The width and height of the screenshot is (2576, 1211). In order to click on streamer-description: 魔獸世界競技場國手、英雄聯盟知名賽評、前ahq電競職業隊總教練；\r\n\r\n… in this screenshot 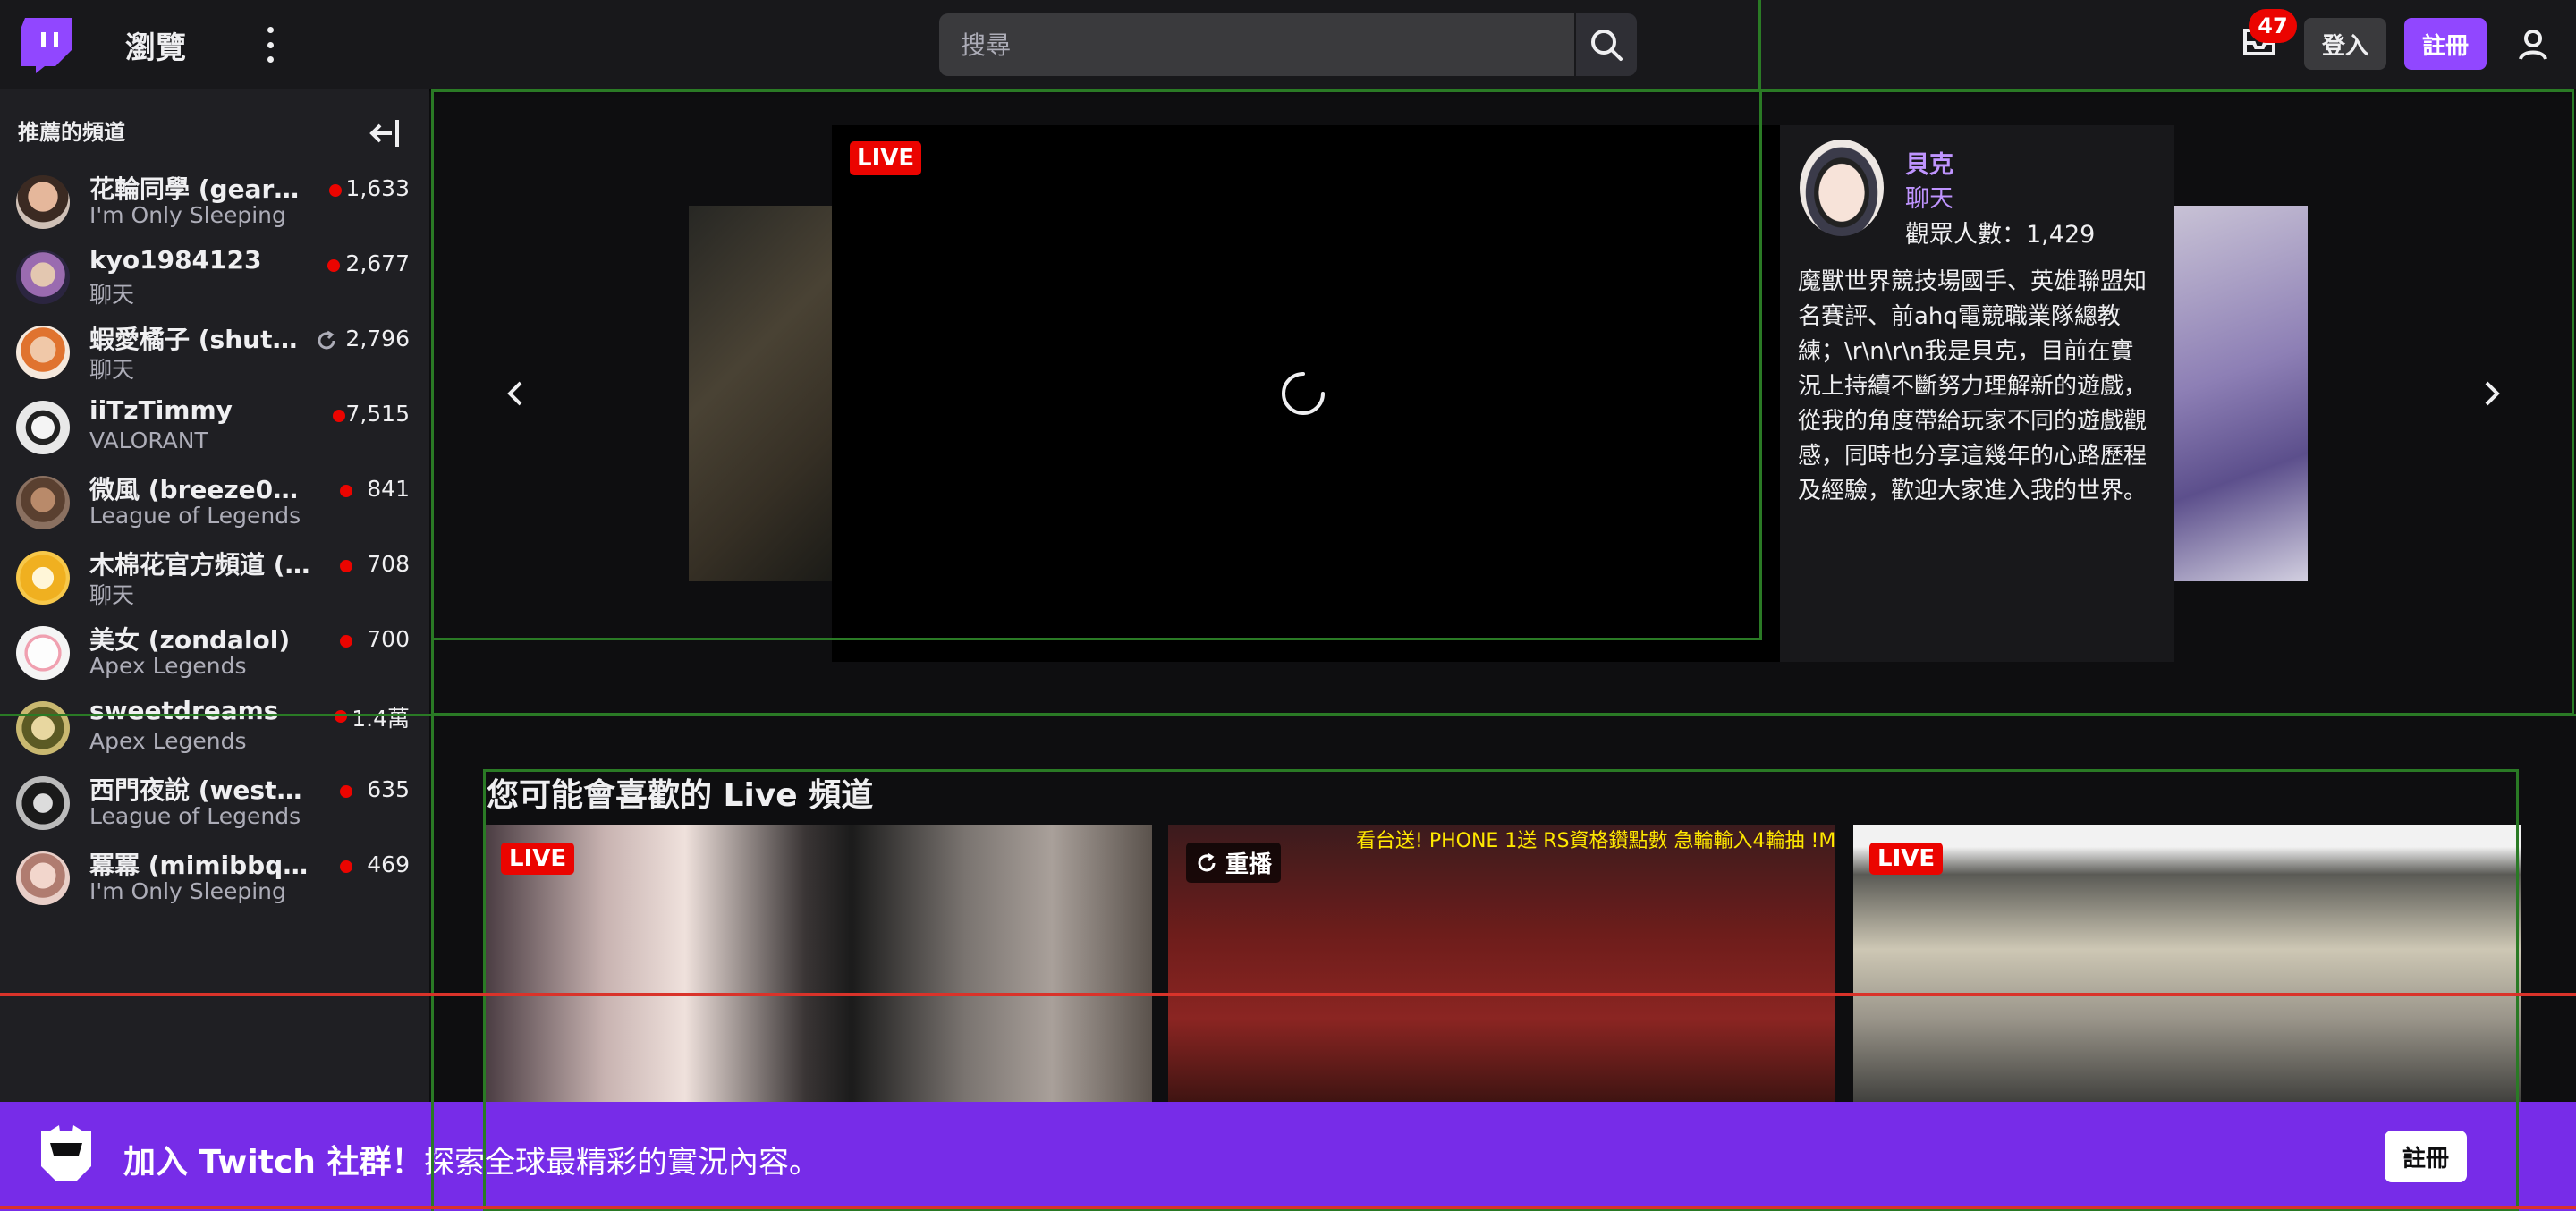, I will do `click(1973, 386)`.